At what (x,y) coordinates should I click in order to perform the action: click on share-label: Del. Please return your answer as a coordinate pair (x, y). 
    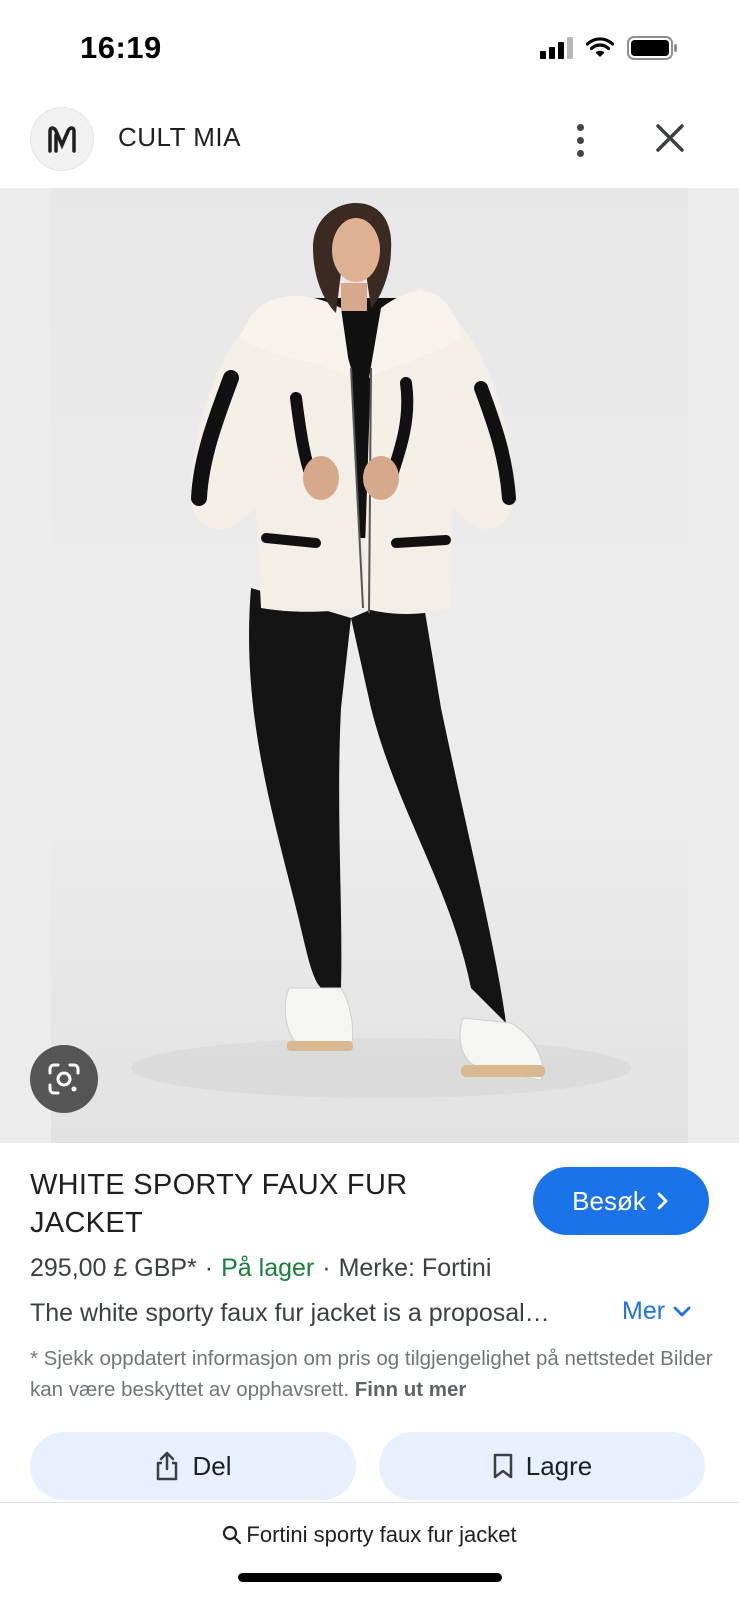
    Looking at the image, I should click on (212, 1465).